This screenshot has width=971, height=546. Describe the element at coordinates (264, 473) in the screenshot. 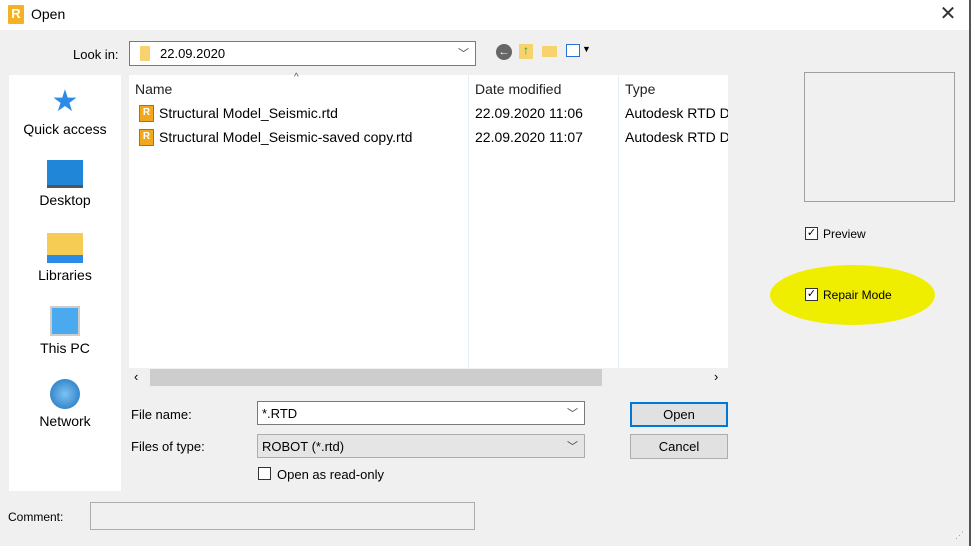

I see `read-only-checkbox` at that location.